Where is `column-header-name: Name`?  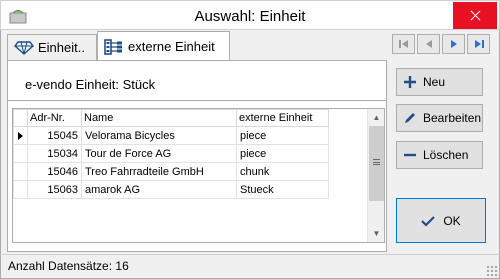
column-header-name: Name is located at coordinates (159, 118).